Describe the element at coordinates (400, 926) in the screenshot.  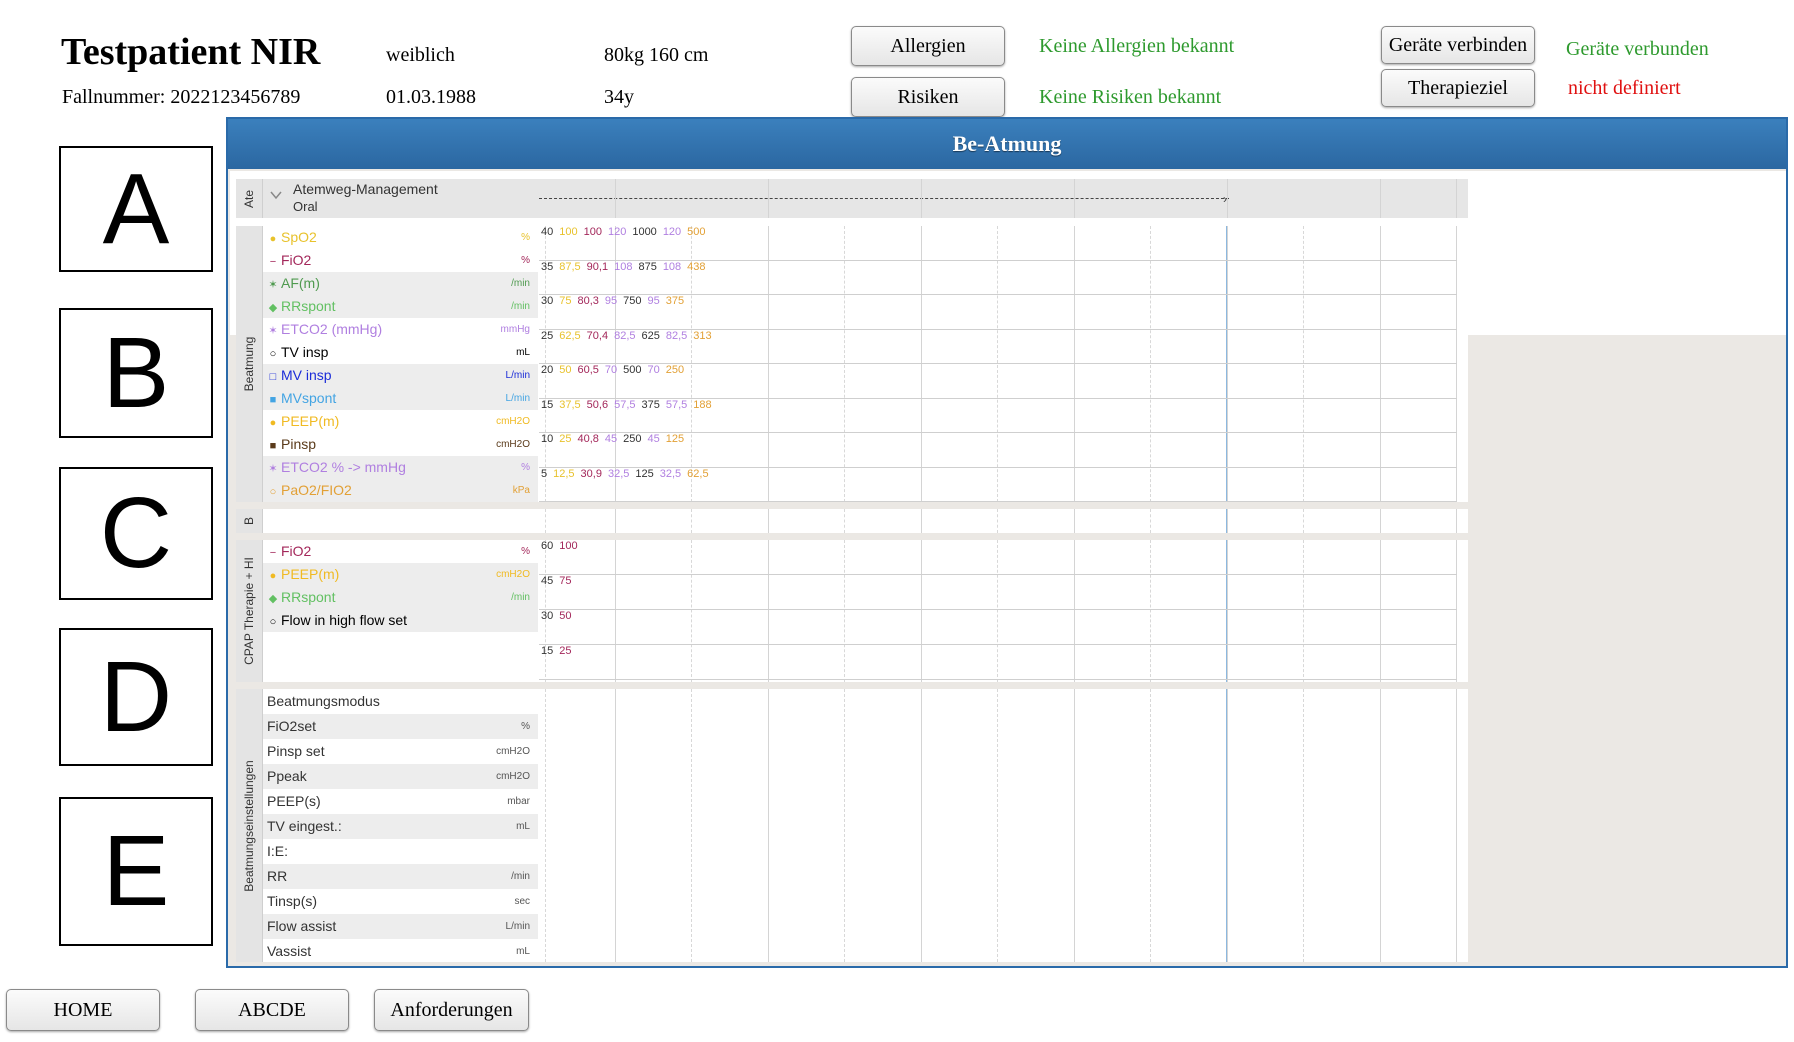
I see `settings-row: Flow assist L/min` at that location.